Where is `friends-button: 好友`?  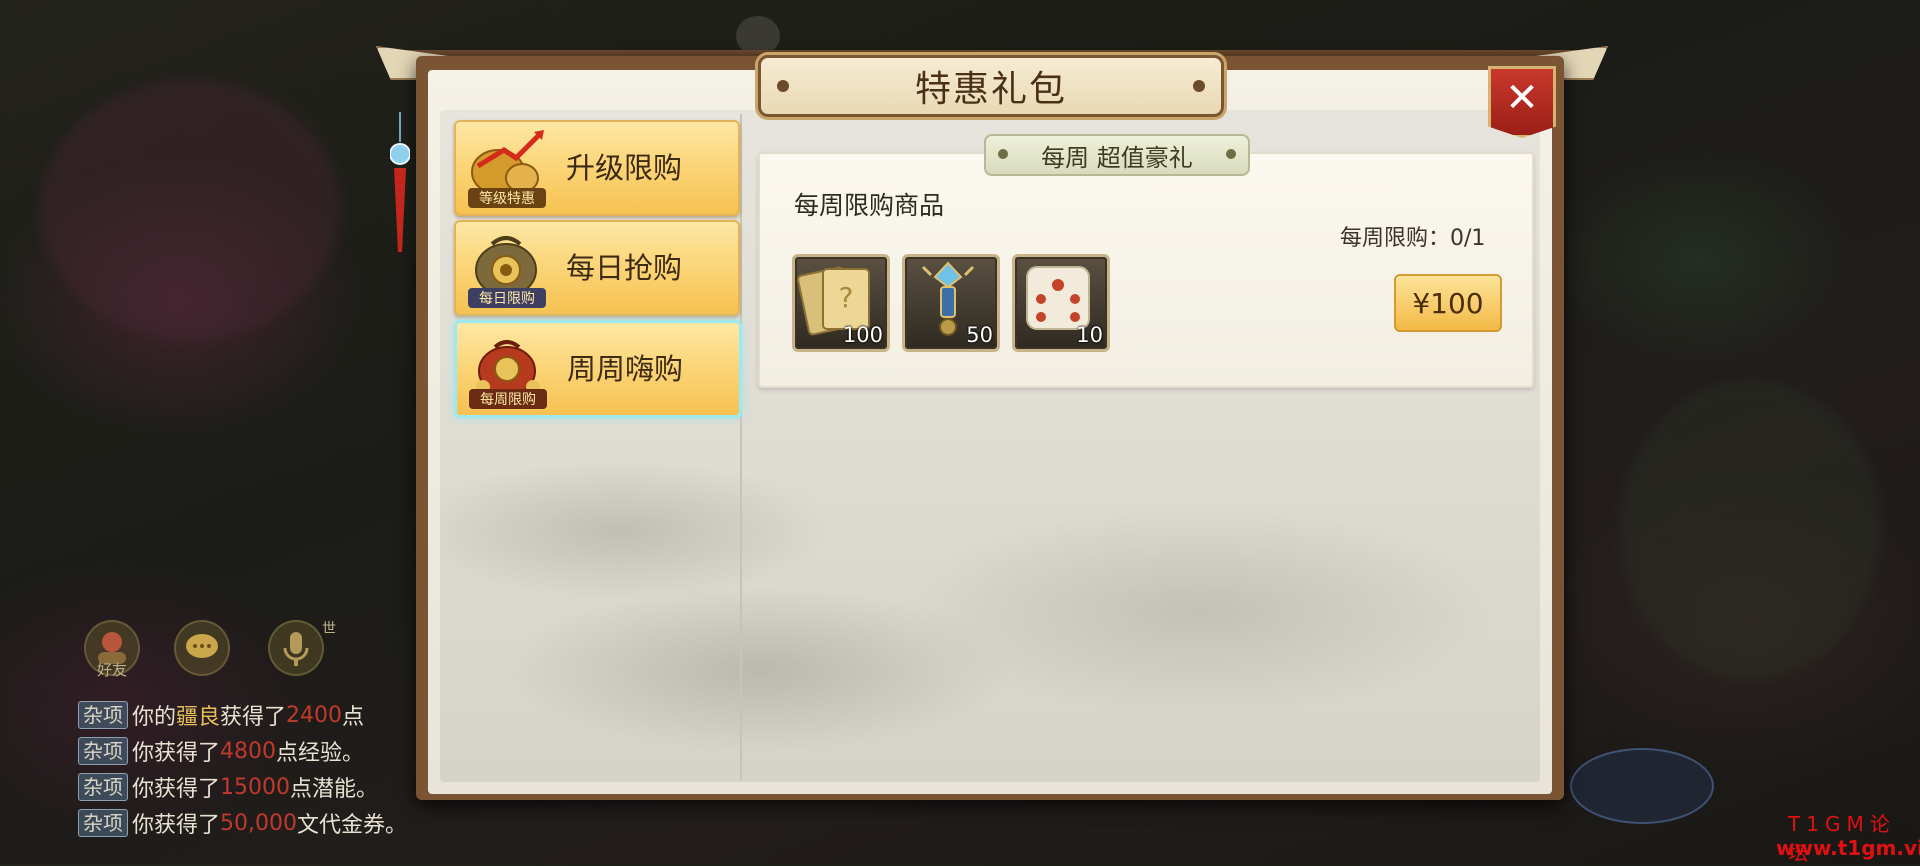 friends-button: 好友 is located at coordinates (112, 649).